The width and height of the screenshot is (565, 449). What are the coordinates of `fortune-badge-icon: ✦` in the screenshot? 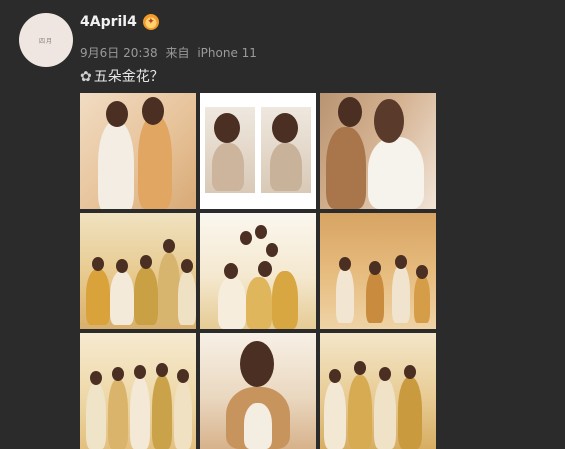 It's located at (150, 22).